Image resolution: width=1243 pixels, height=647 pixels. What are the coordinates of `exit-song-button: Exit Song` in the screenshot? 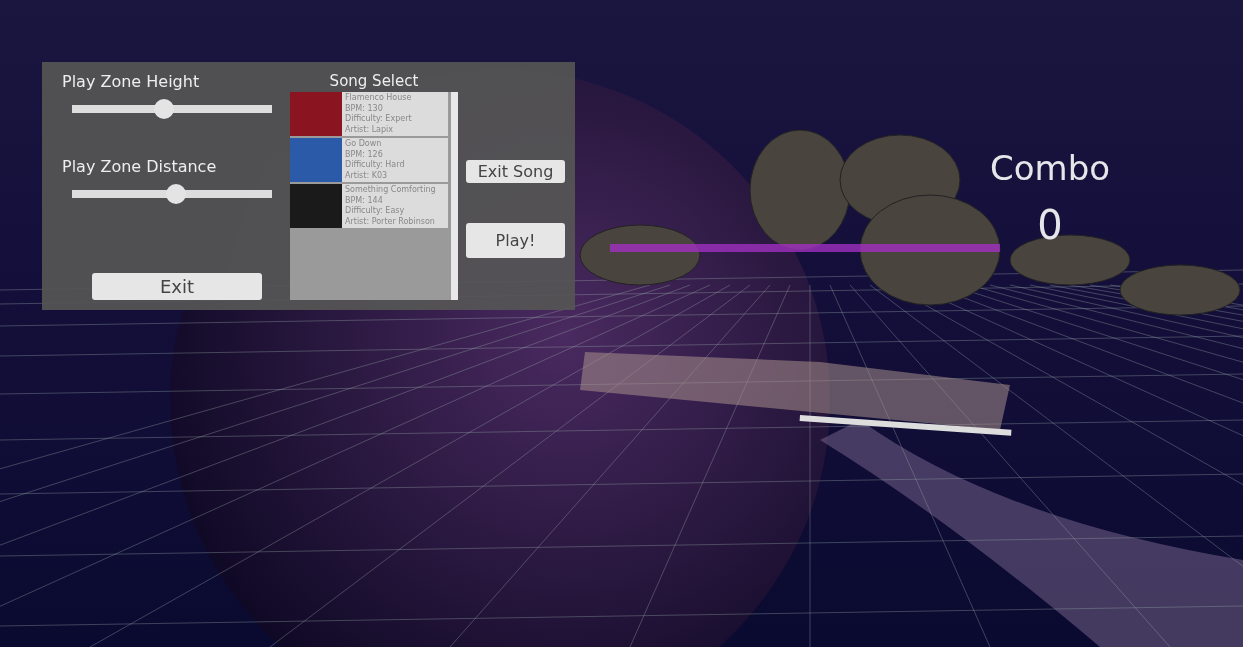 It's located at (515, 171).